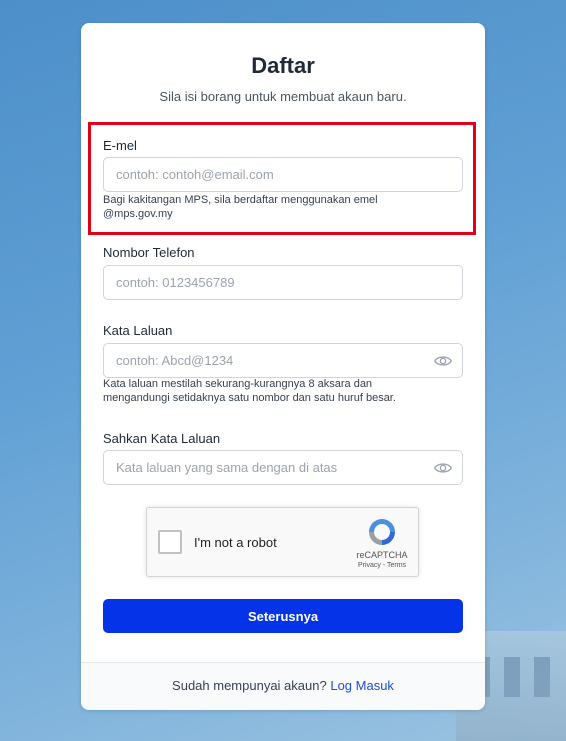  I want to click on recaptcha-privacy-link: Privacy, so click(369, 565).